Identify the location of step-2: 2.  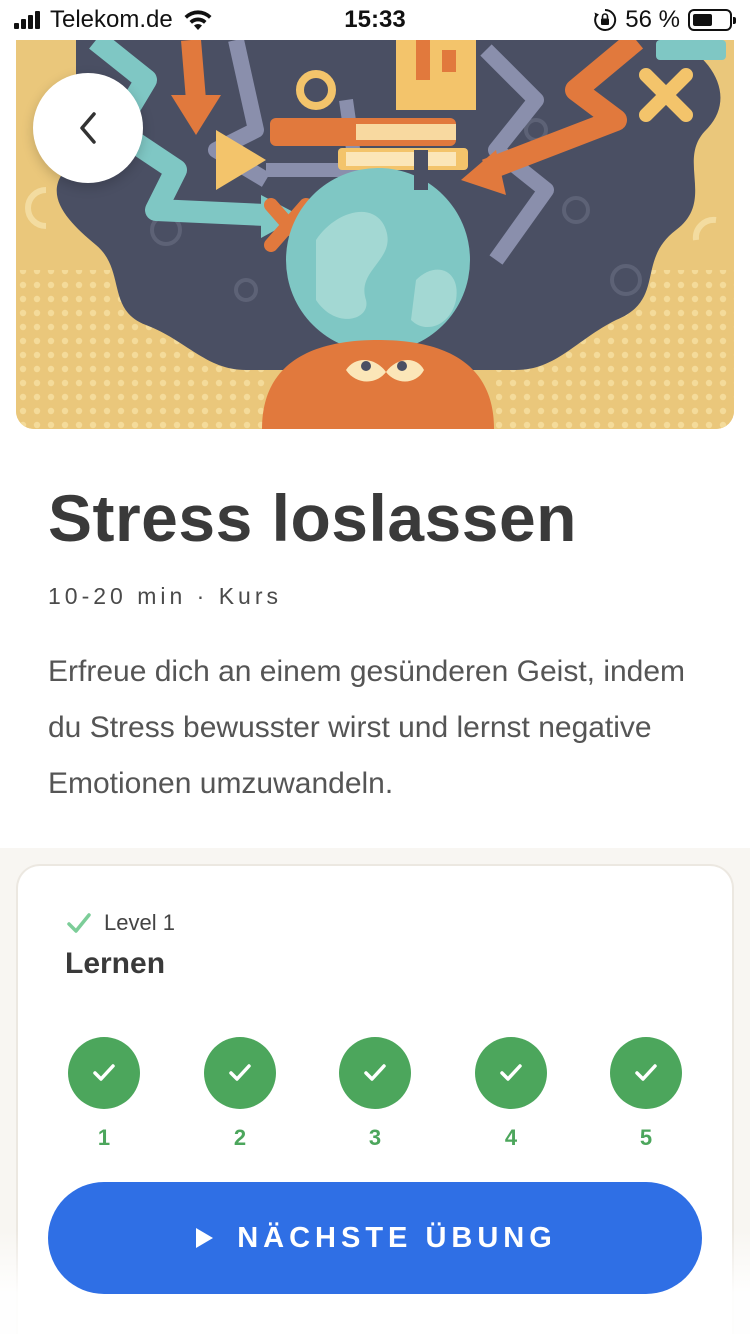
(240, 1094).